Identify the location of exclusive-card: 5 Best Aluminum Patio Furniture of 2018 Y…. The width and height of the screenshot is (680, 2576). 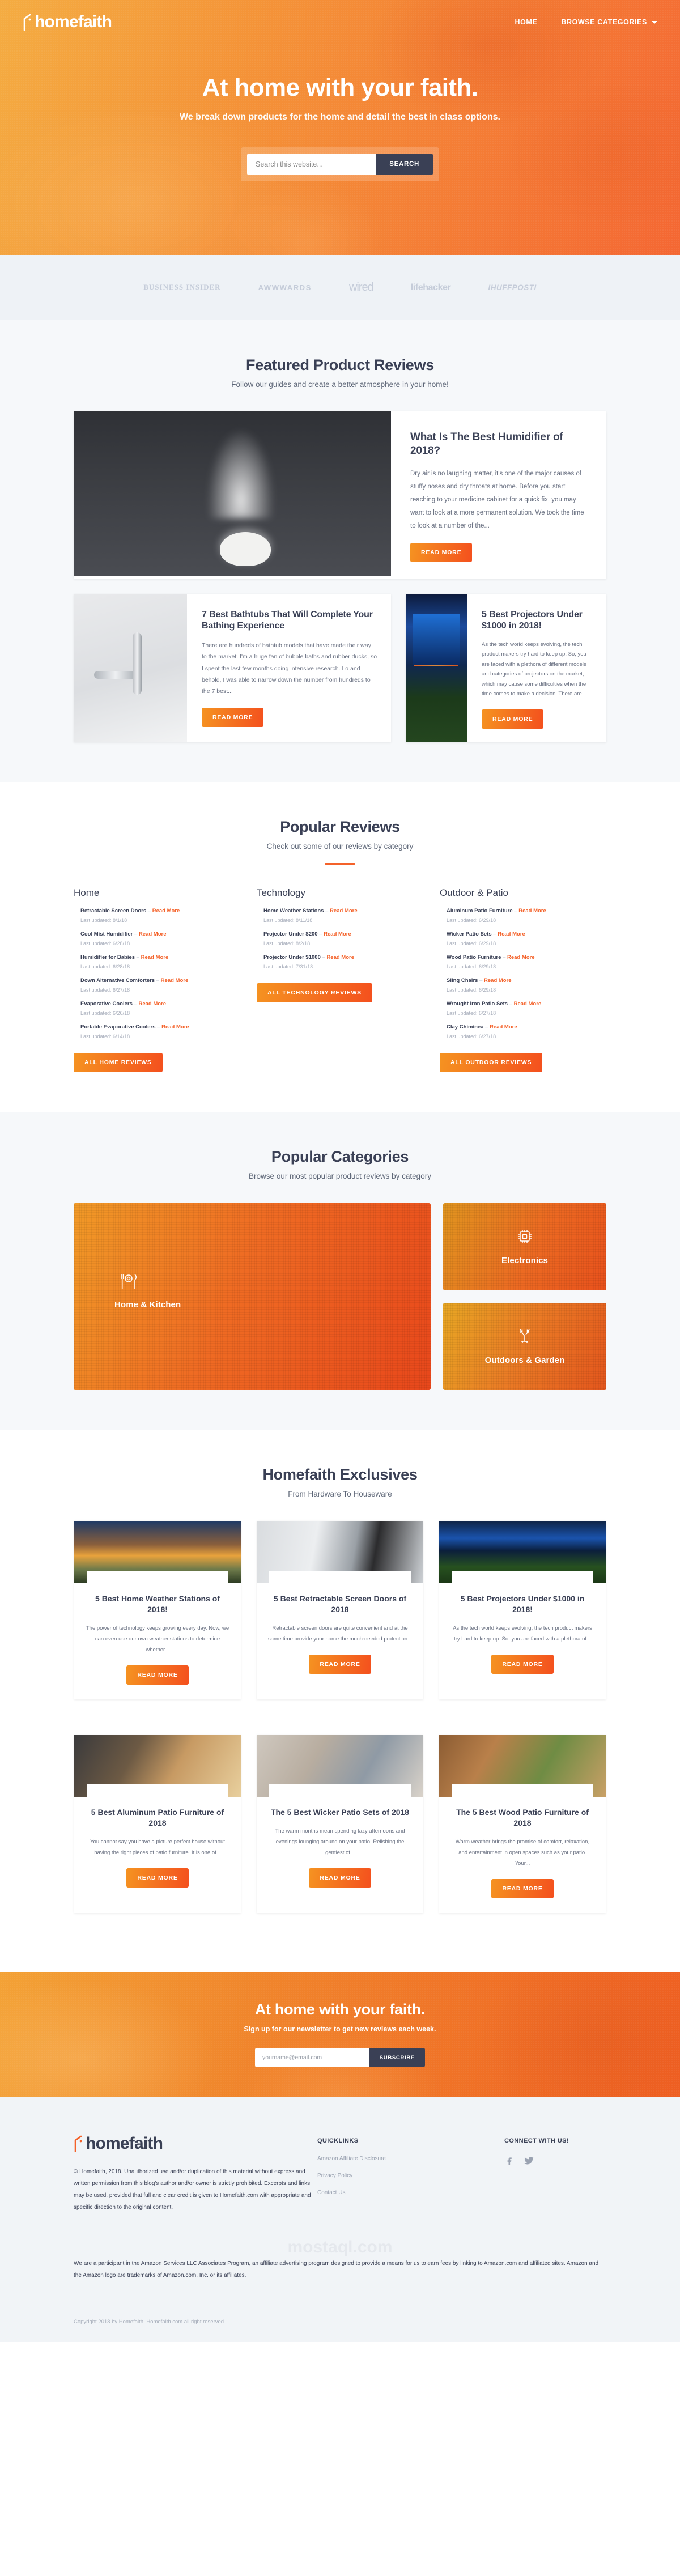
(157, 1823).